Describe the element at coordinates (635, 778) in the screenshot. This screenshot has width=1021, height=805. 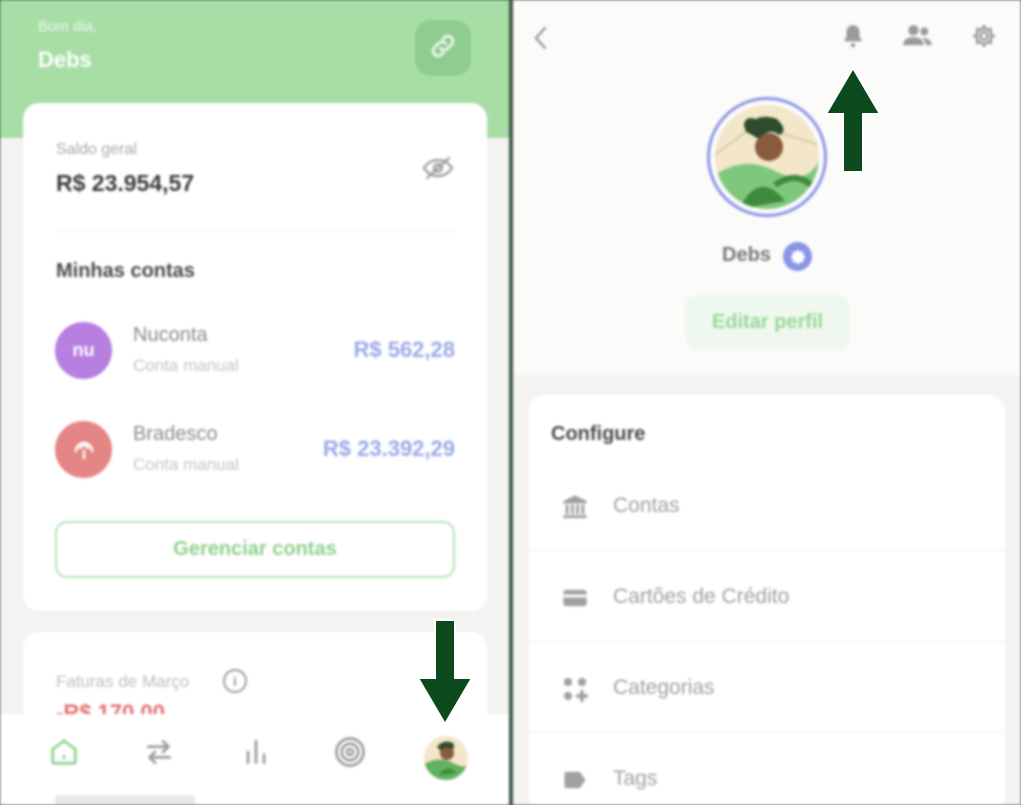
I see `menu-label: Tags` at that location.